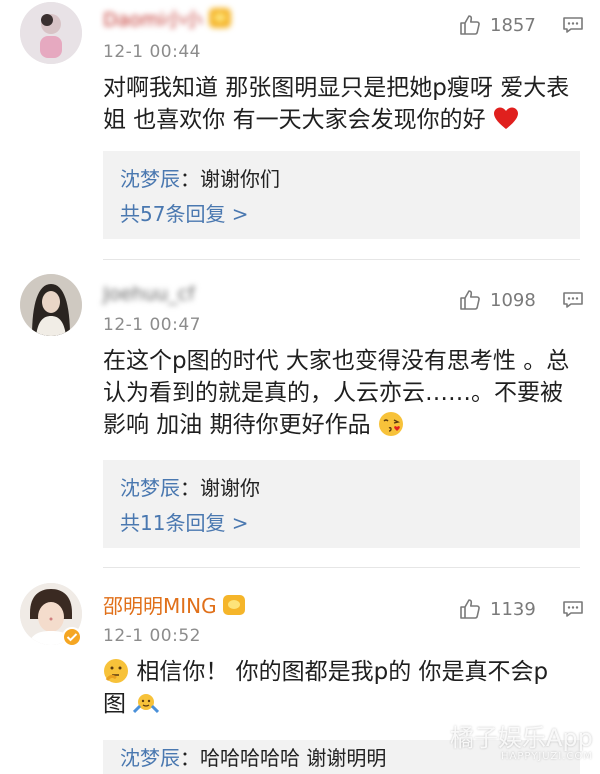 Image resolution: width=600 pixels, height=774 pixels. I want to click on like-count: 1857, so click(513, 25).